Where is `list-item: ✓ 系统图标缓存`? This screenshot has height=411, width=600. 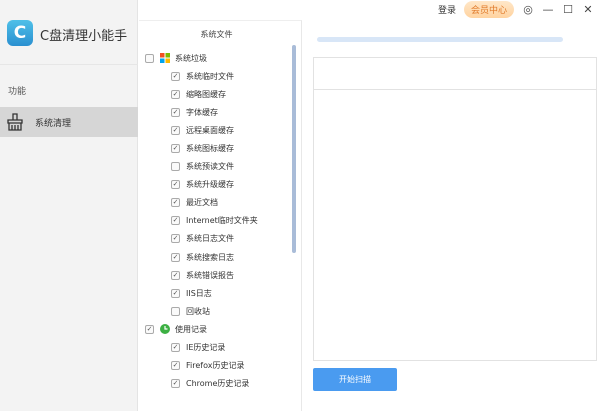 list-item: ✓ 系统图标缓存 is located at coordinates (214, 148).